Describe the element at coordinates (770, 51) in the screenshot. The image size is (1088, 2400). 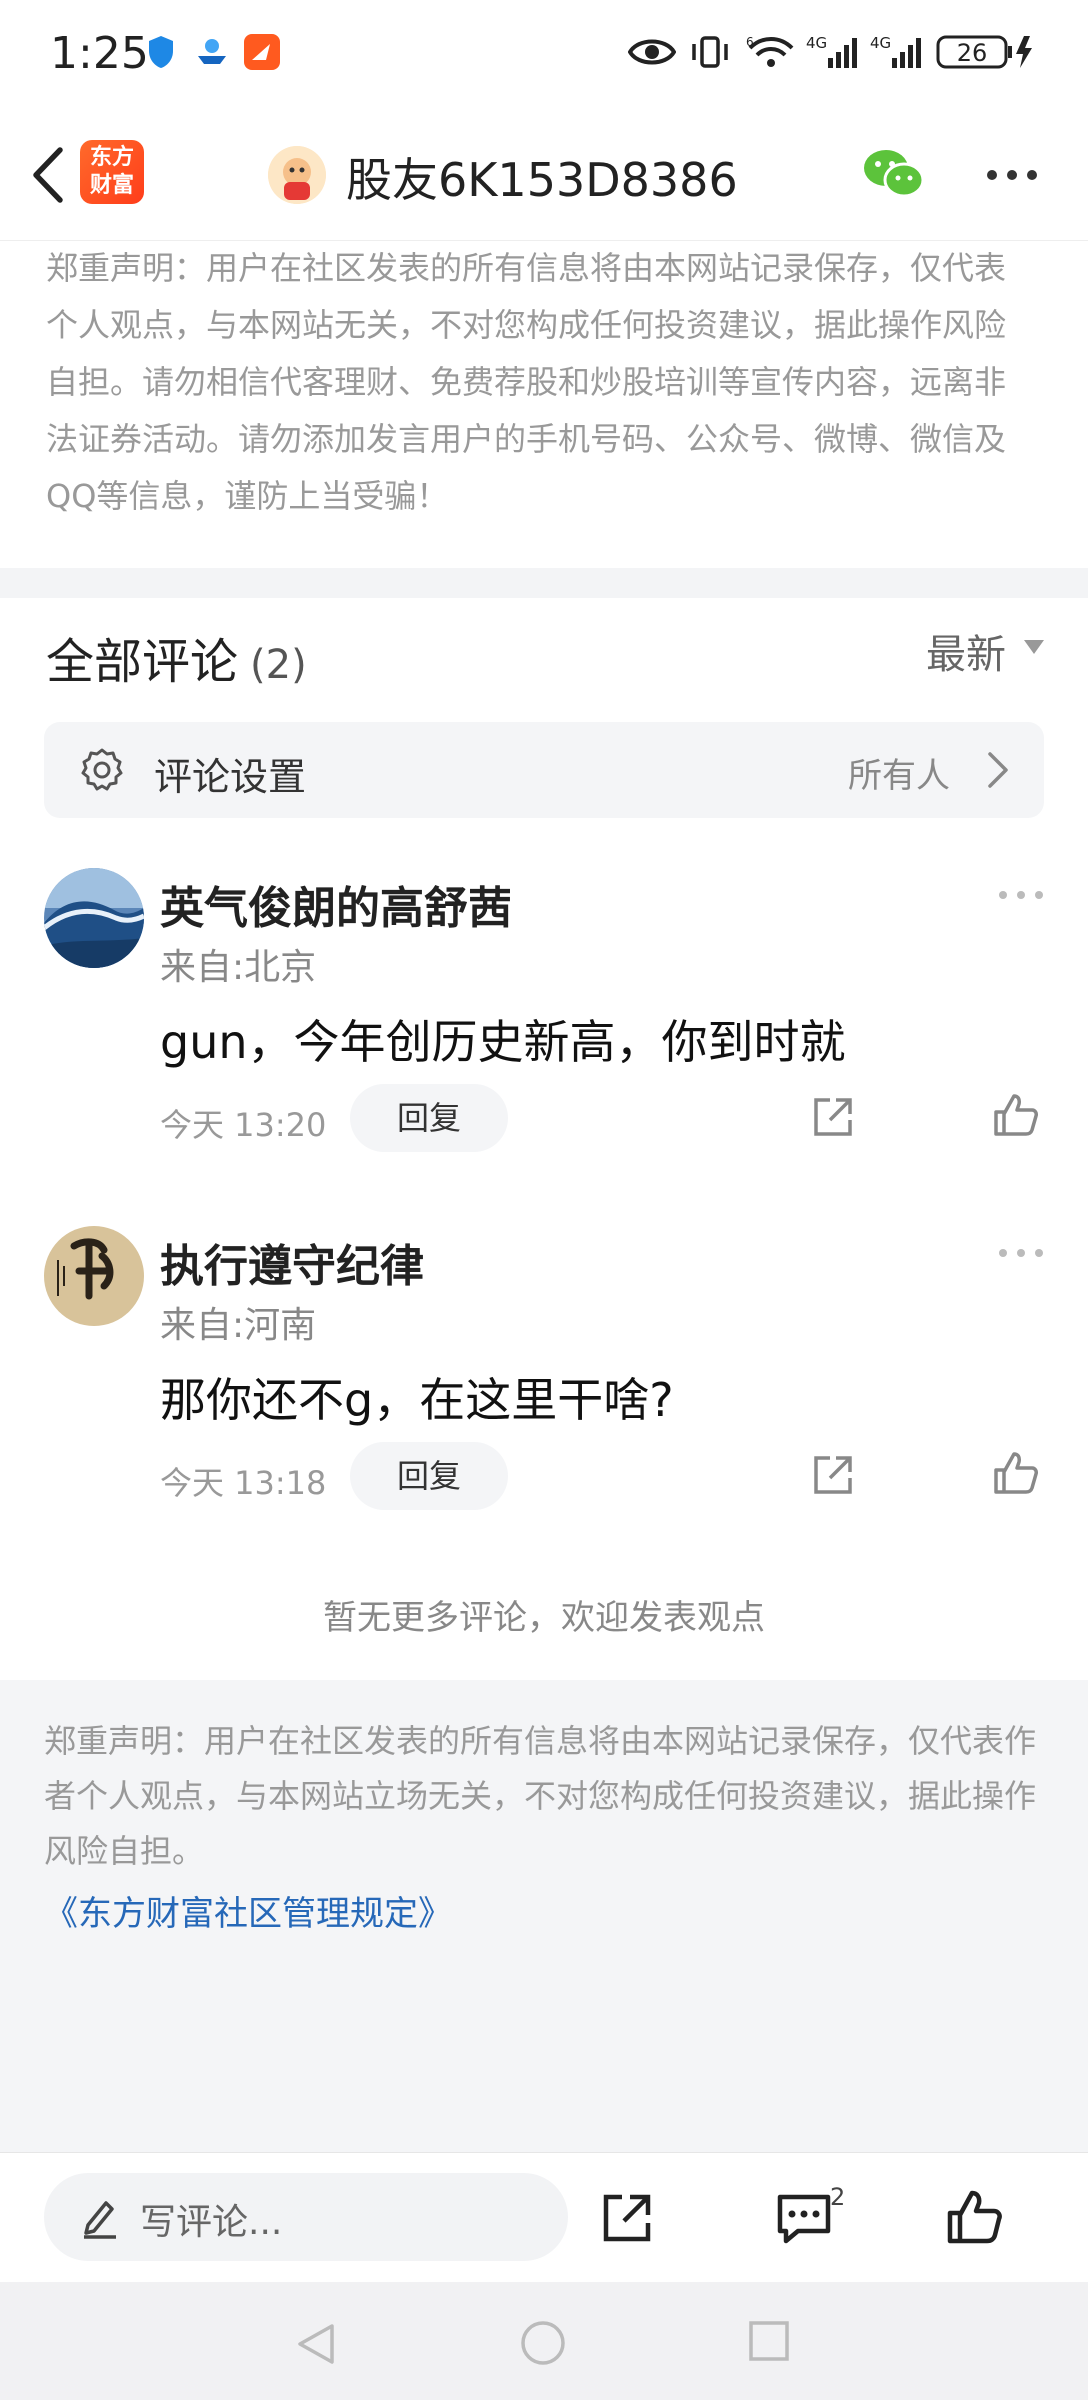
I see `wifi-icon: 6` at that location.